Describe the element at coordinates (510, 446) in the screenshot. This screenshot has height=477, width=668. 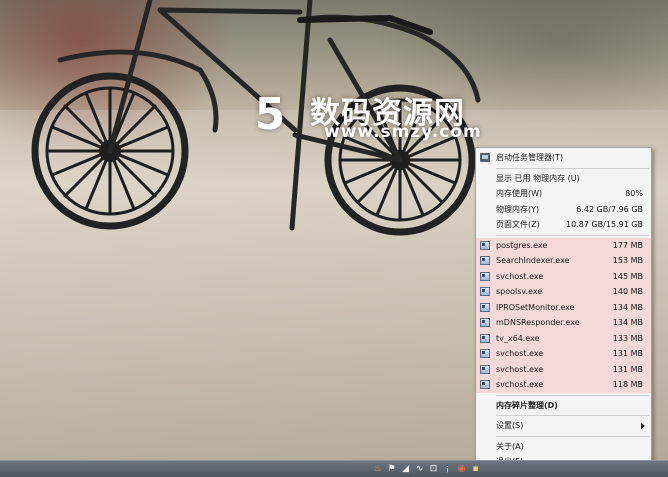
I see `menu-item-label: 关于(A)` at that location.